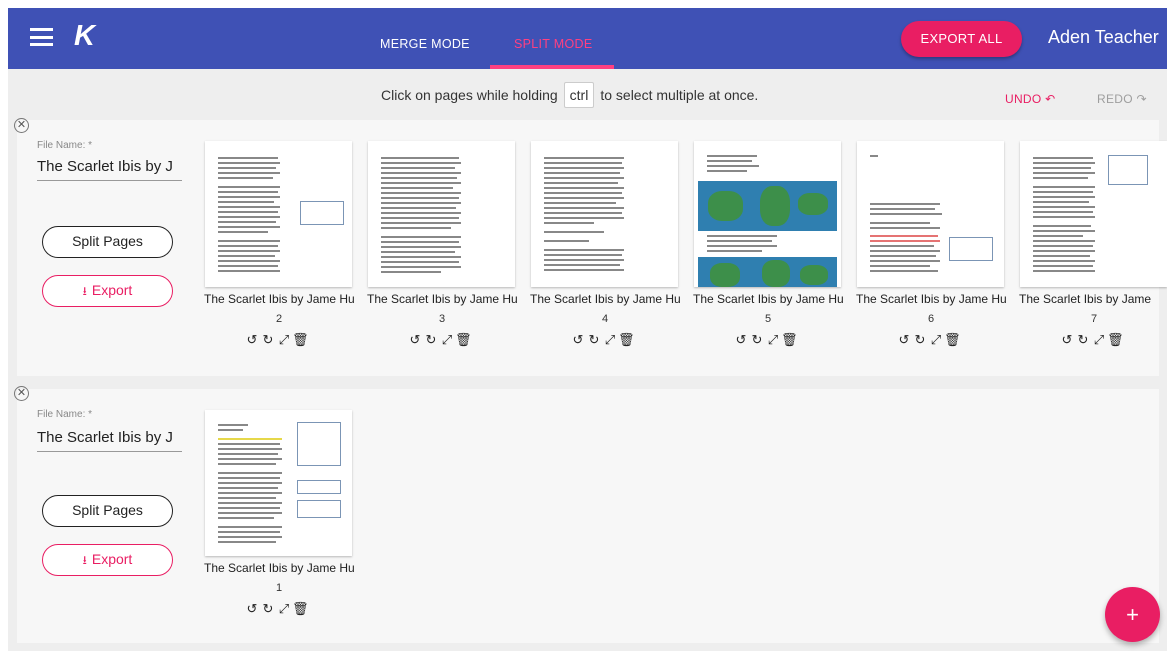  I want to click on ctrl-key-badge: ctrl, so click(579, 95).